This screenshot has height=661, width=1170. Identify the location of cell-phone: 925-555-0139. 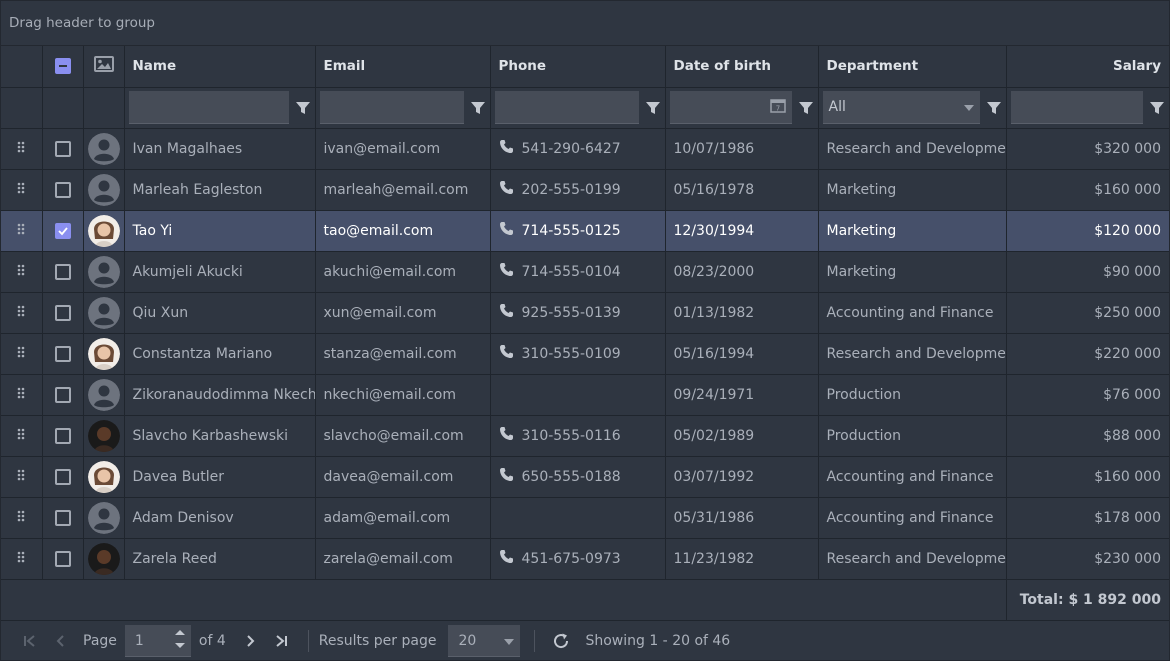
(578, 313).